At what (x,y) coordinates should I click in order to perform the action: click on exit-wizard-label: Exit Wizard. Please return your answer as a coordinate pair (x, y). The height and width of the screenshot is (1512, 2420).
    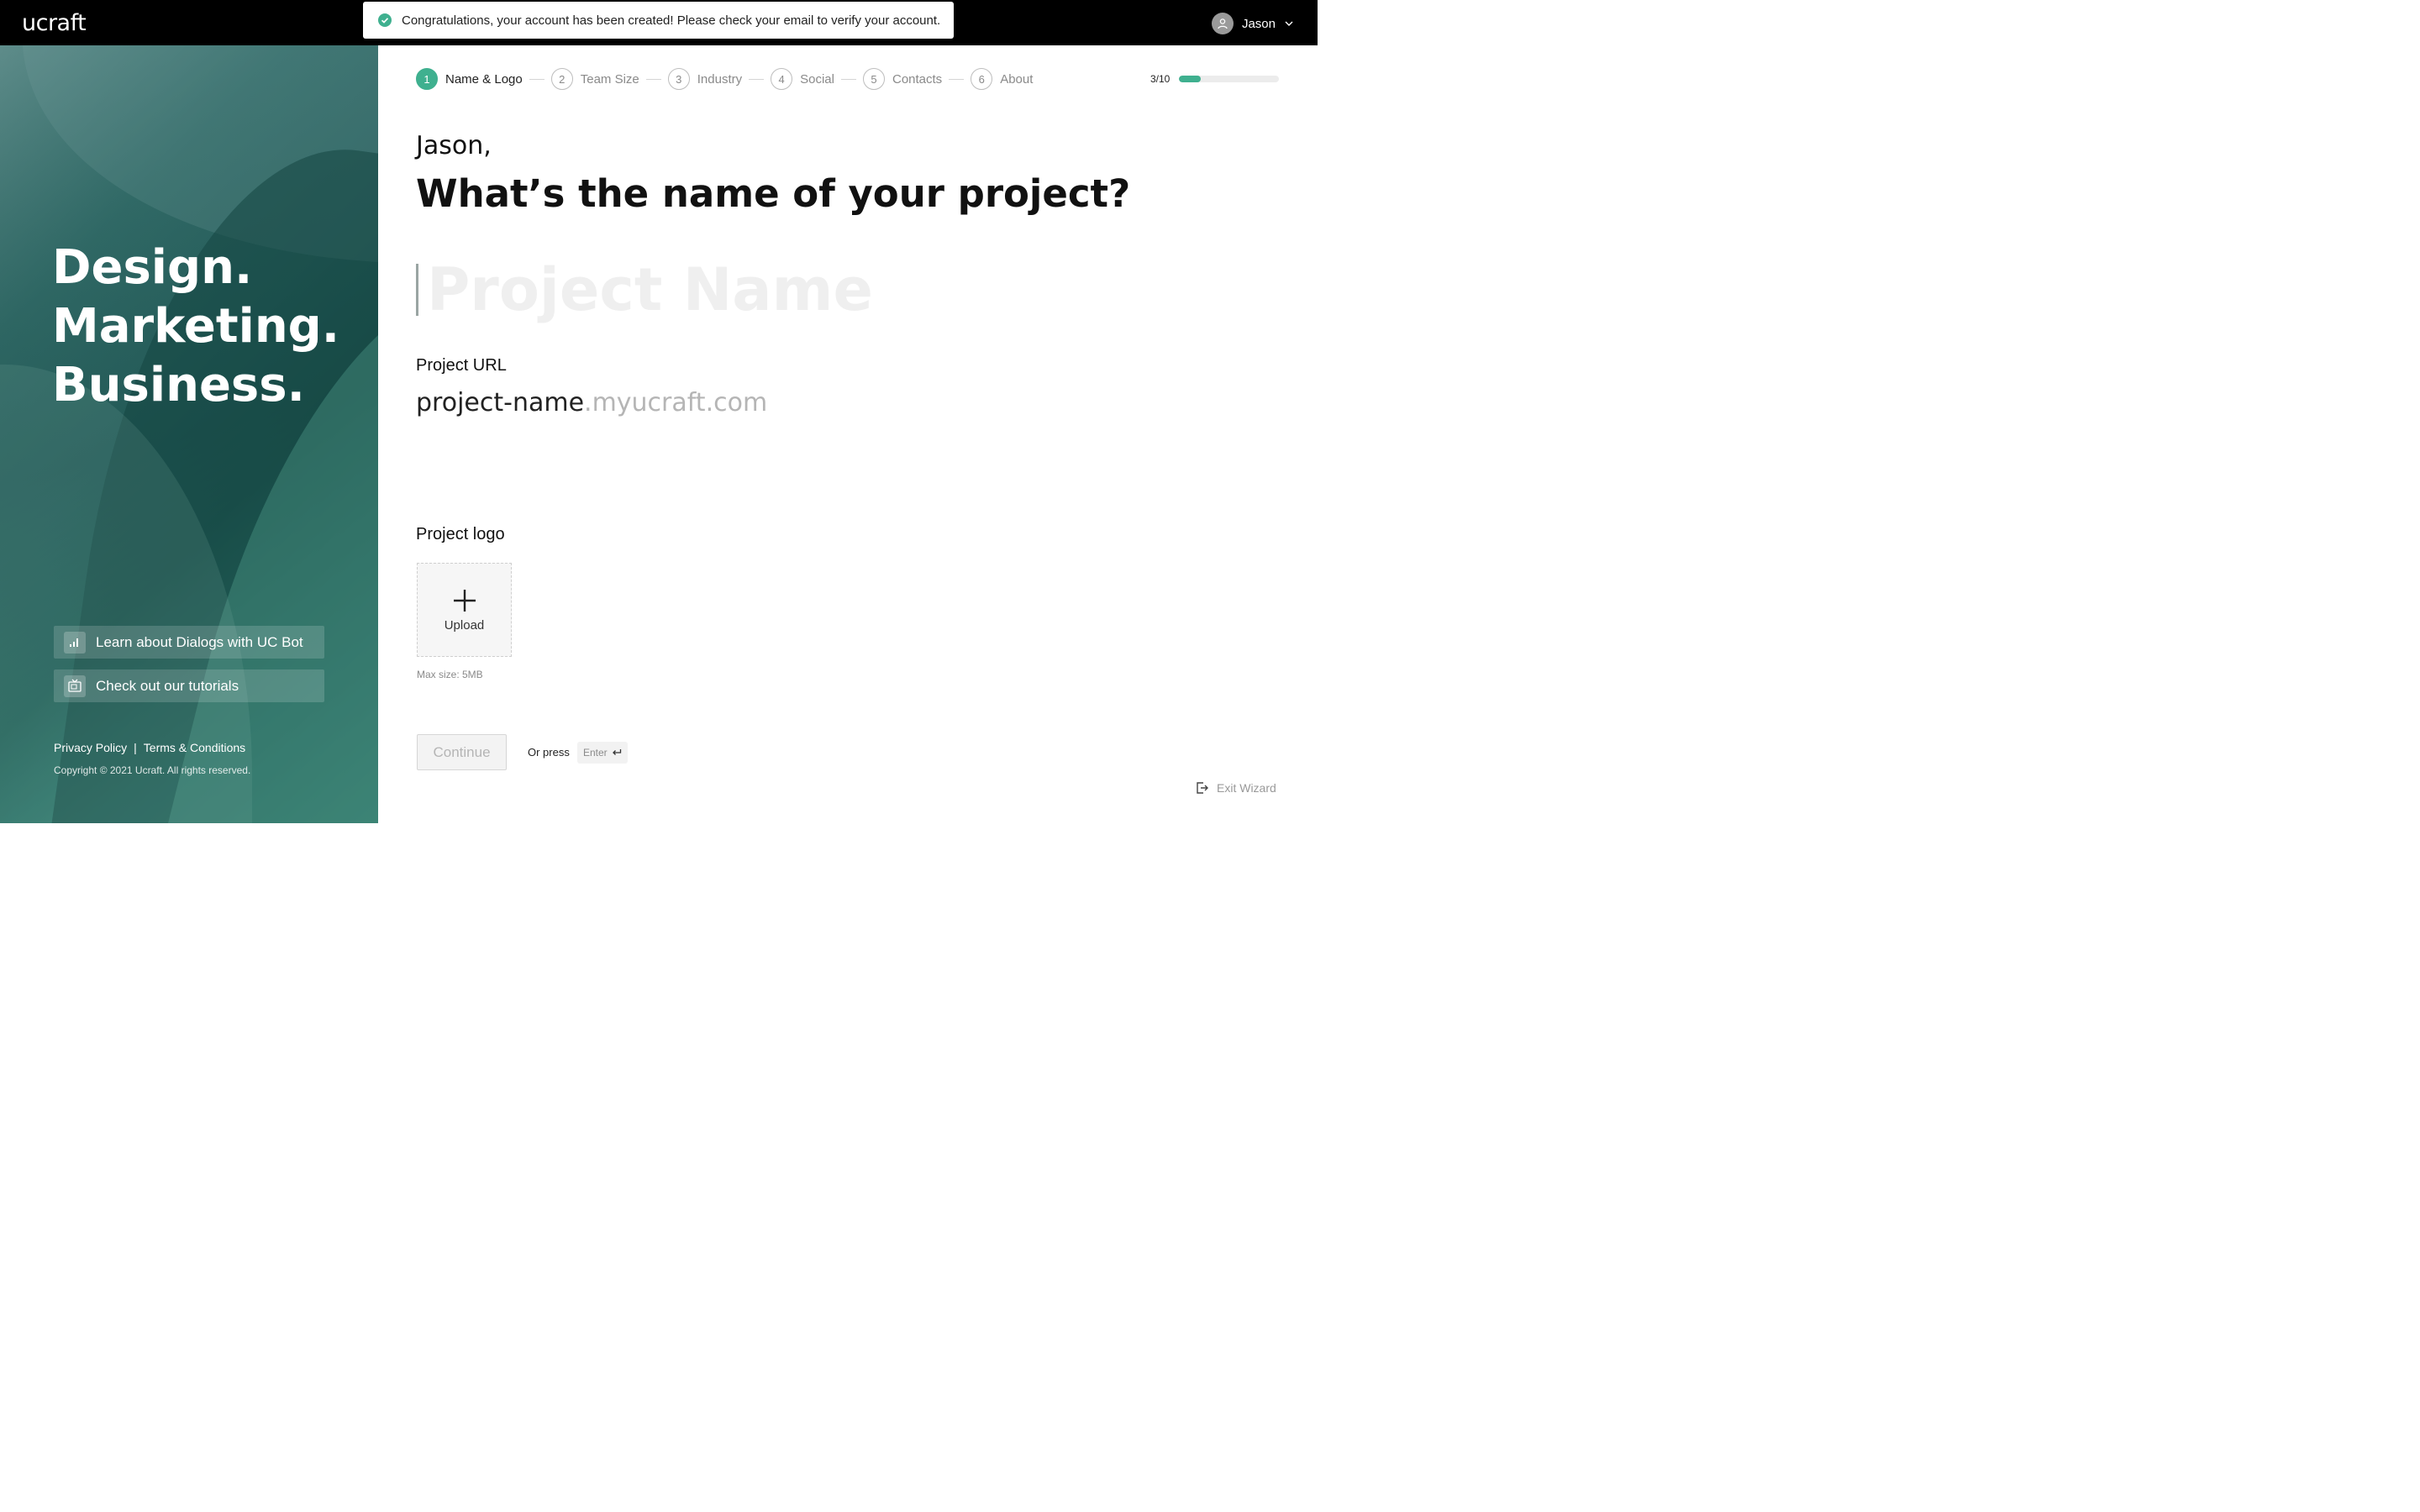
    Looking at the image, I should click on (1246, 788).